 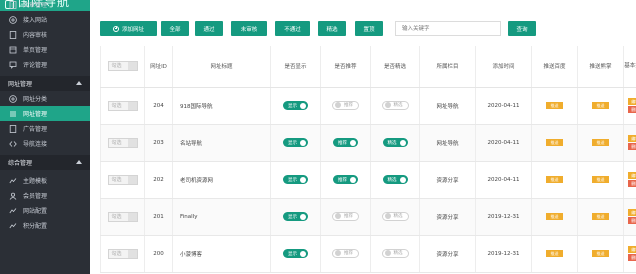 What do you see at coordinates (12, 49) in the screenshot?
I see `page-icon` at bounding box center [12, 49].